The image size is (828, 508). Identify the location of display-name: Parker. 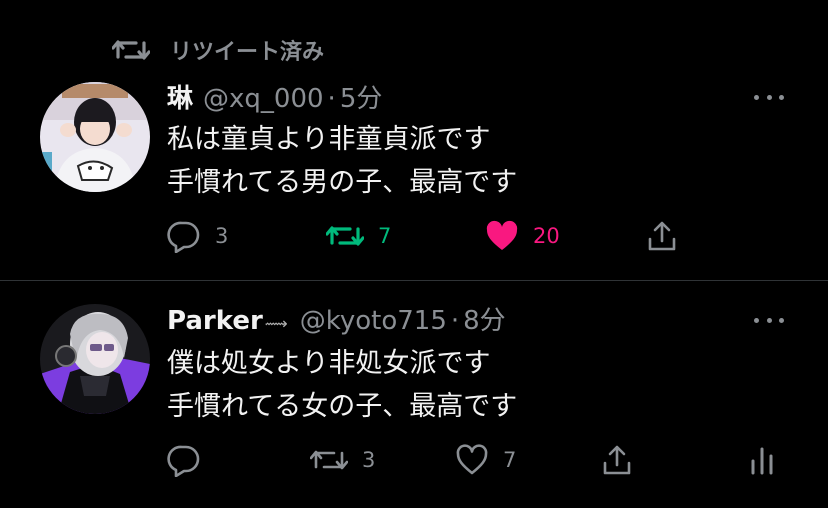
(215, 321).